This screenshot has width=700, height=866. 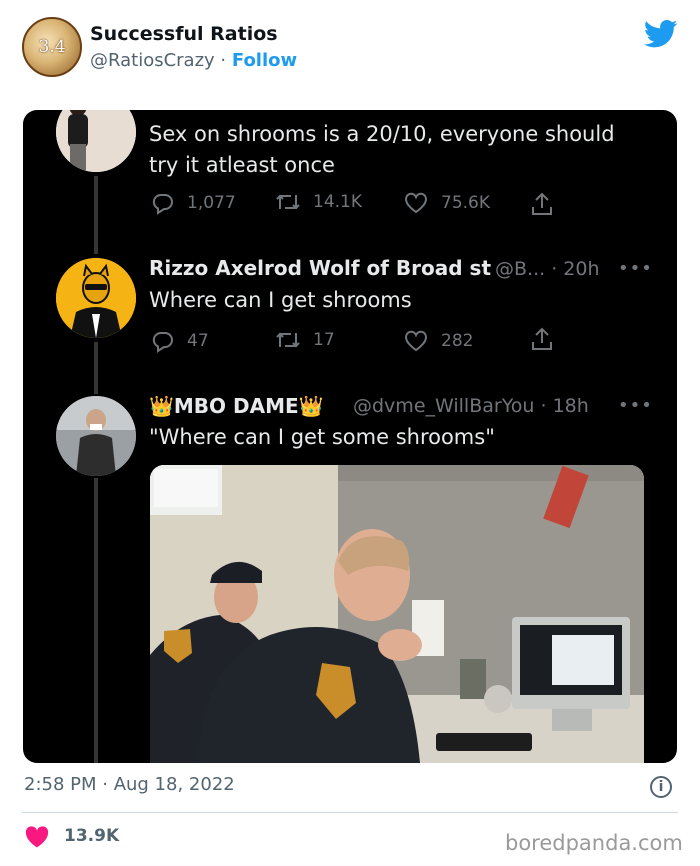 What do you see at coordinates (322, 437) in the screenshot?
I see `tweet-text: "Where can I get some shrooms"` at bounding box center [322, 437].